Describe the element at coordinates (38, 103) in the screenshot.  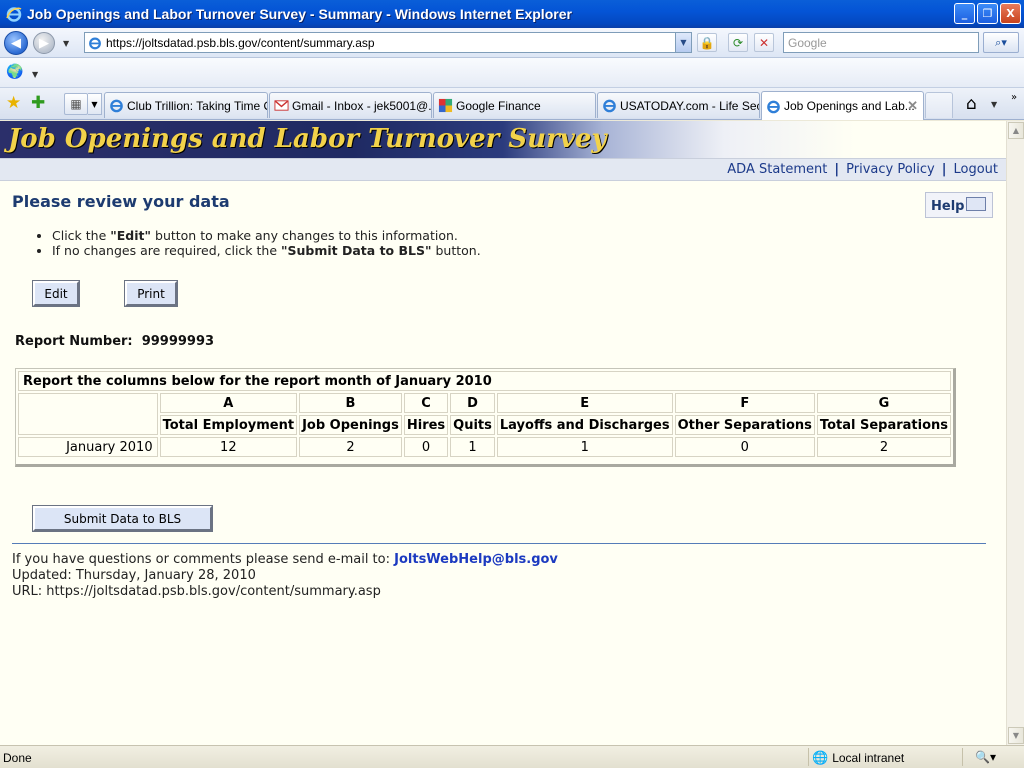
I see `add-favorites-icon: ✚` at that location.